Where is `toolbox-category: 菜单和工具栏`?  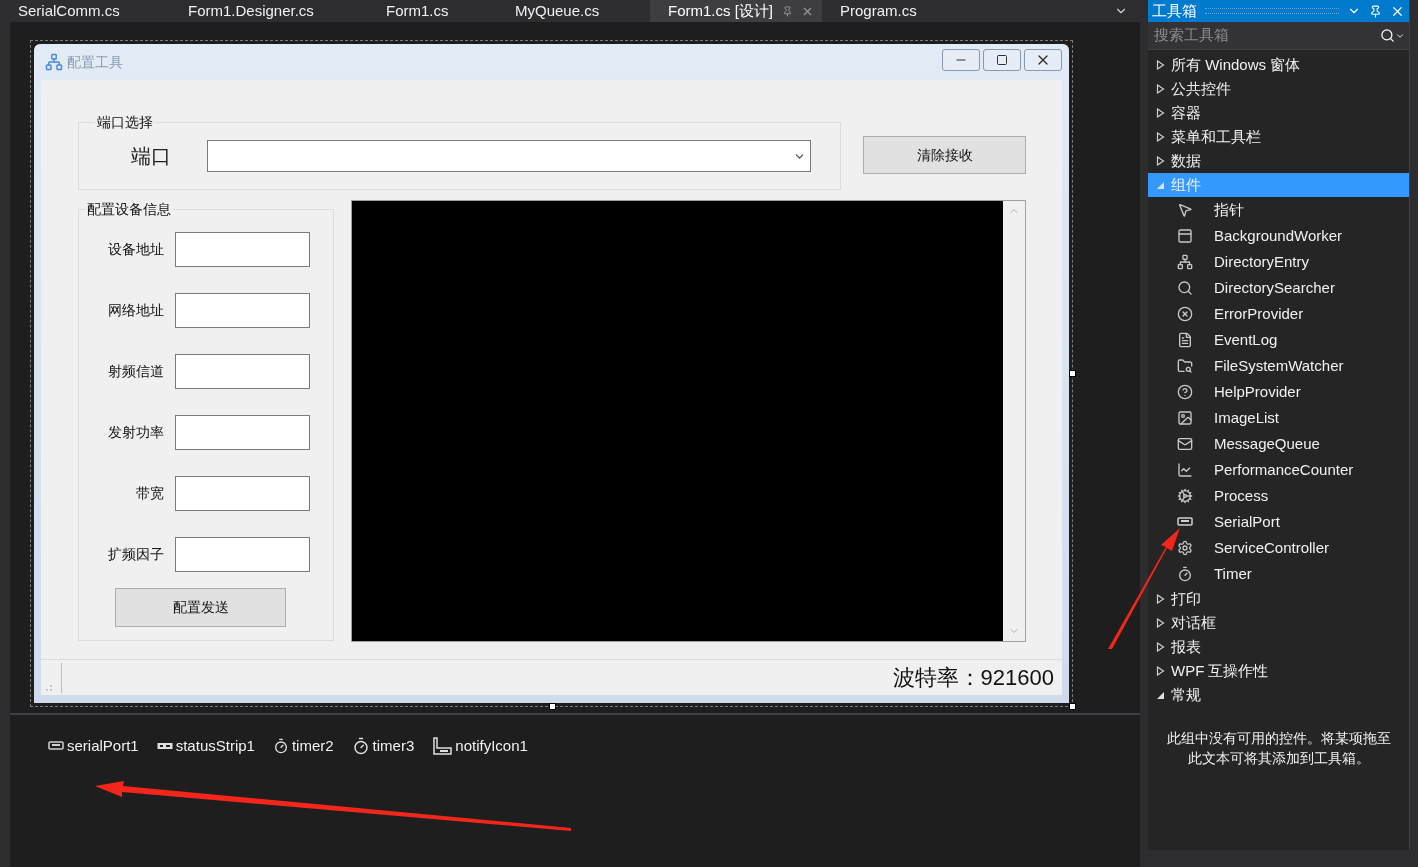
toolbox-category: 菜单和工具栏 is located at coordinates (1278, 137).